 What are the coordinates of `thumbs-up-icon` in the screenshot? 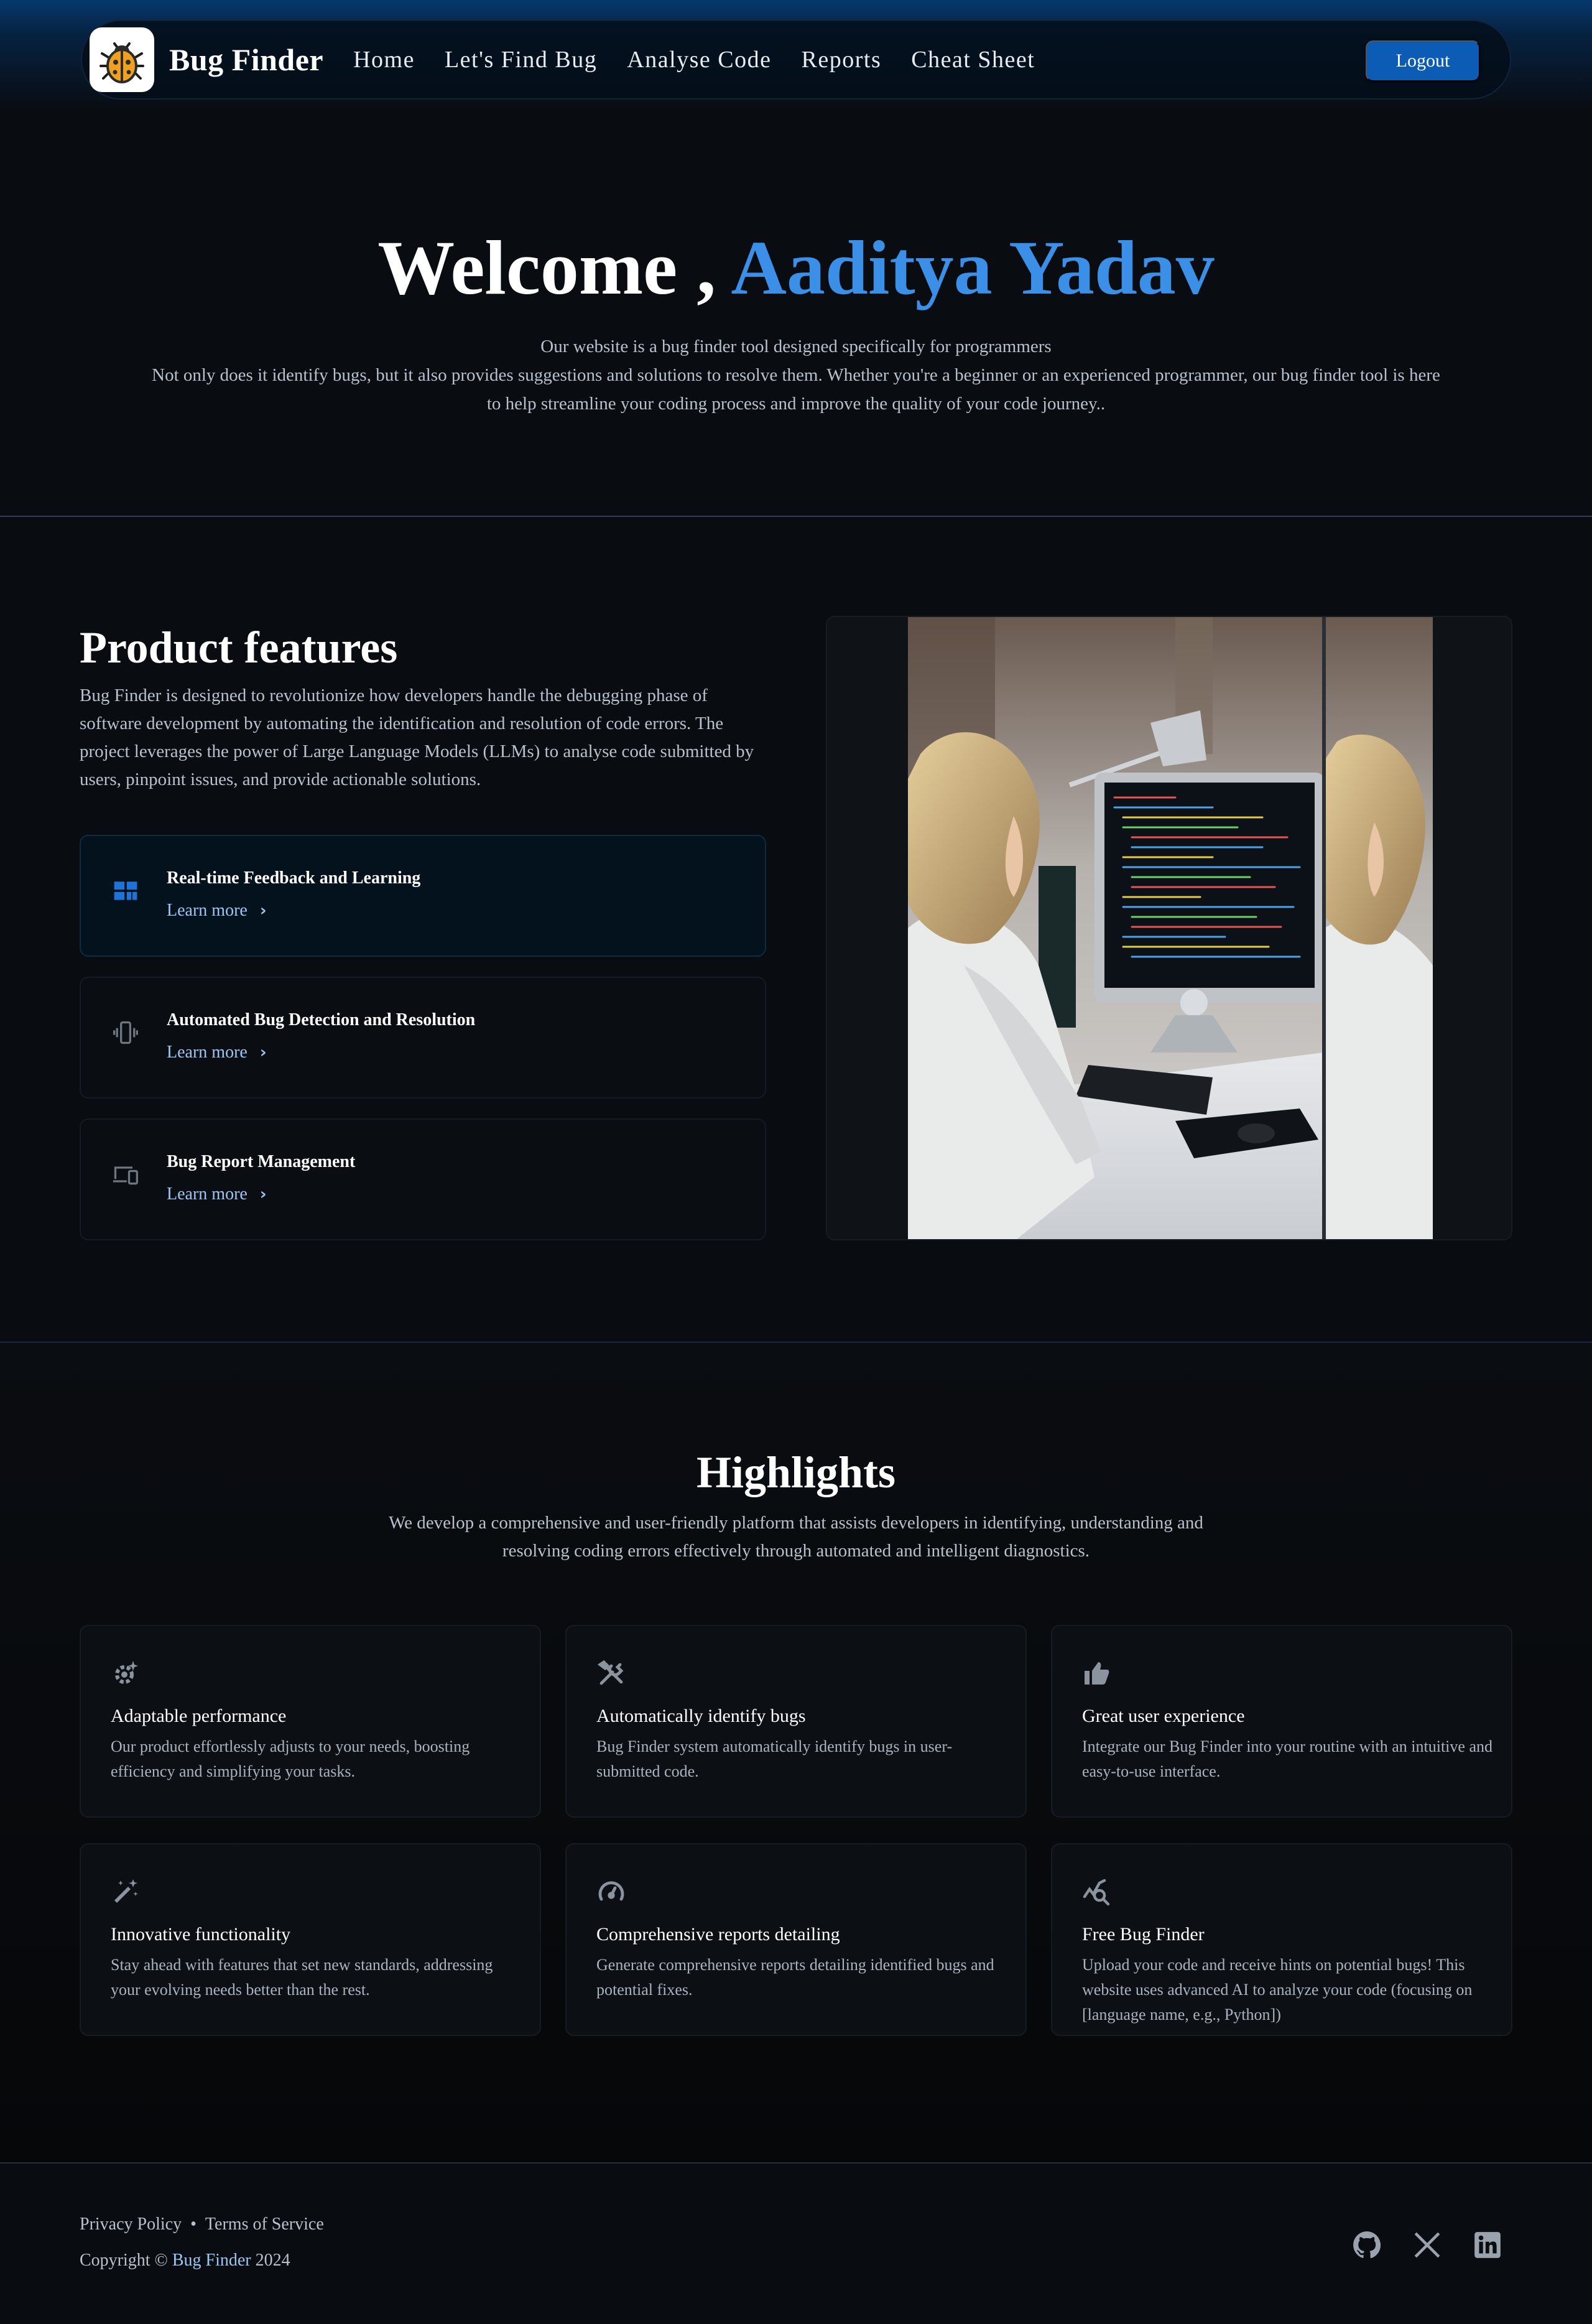 It's located at (1097, 1673).